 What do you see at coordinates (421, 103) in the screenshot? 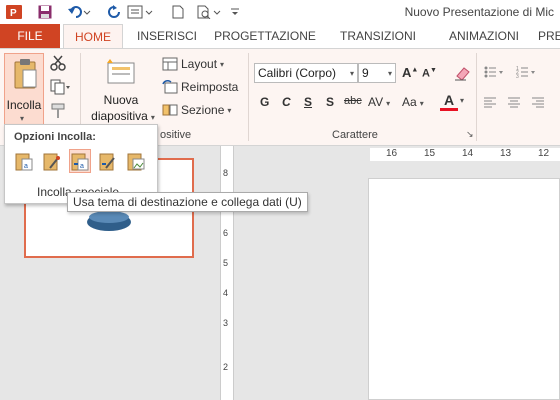
I see `case-dropdown-icon: ▾` at bounding box center [421, 103].